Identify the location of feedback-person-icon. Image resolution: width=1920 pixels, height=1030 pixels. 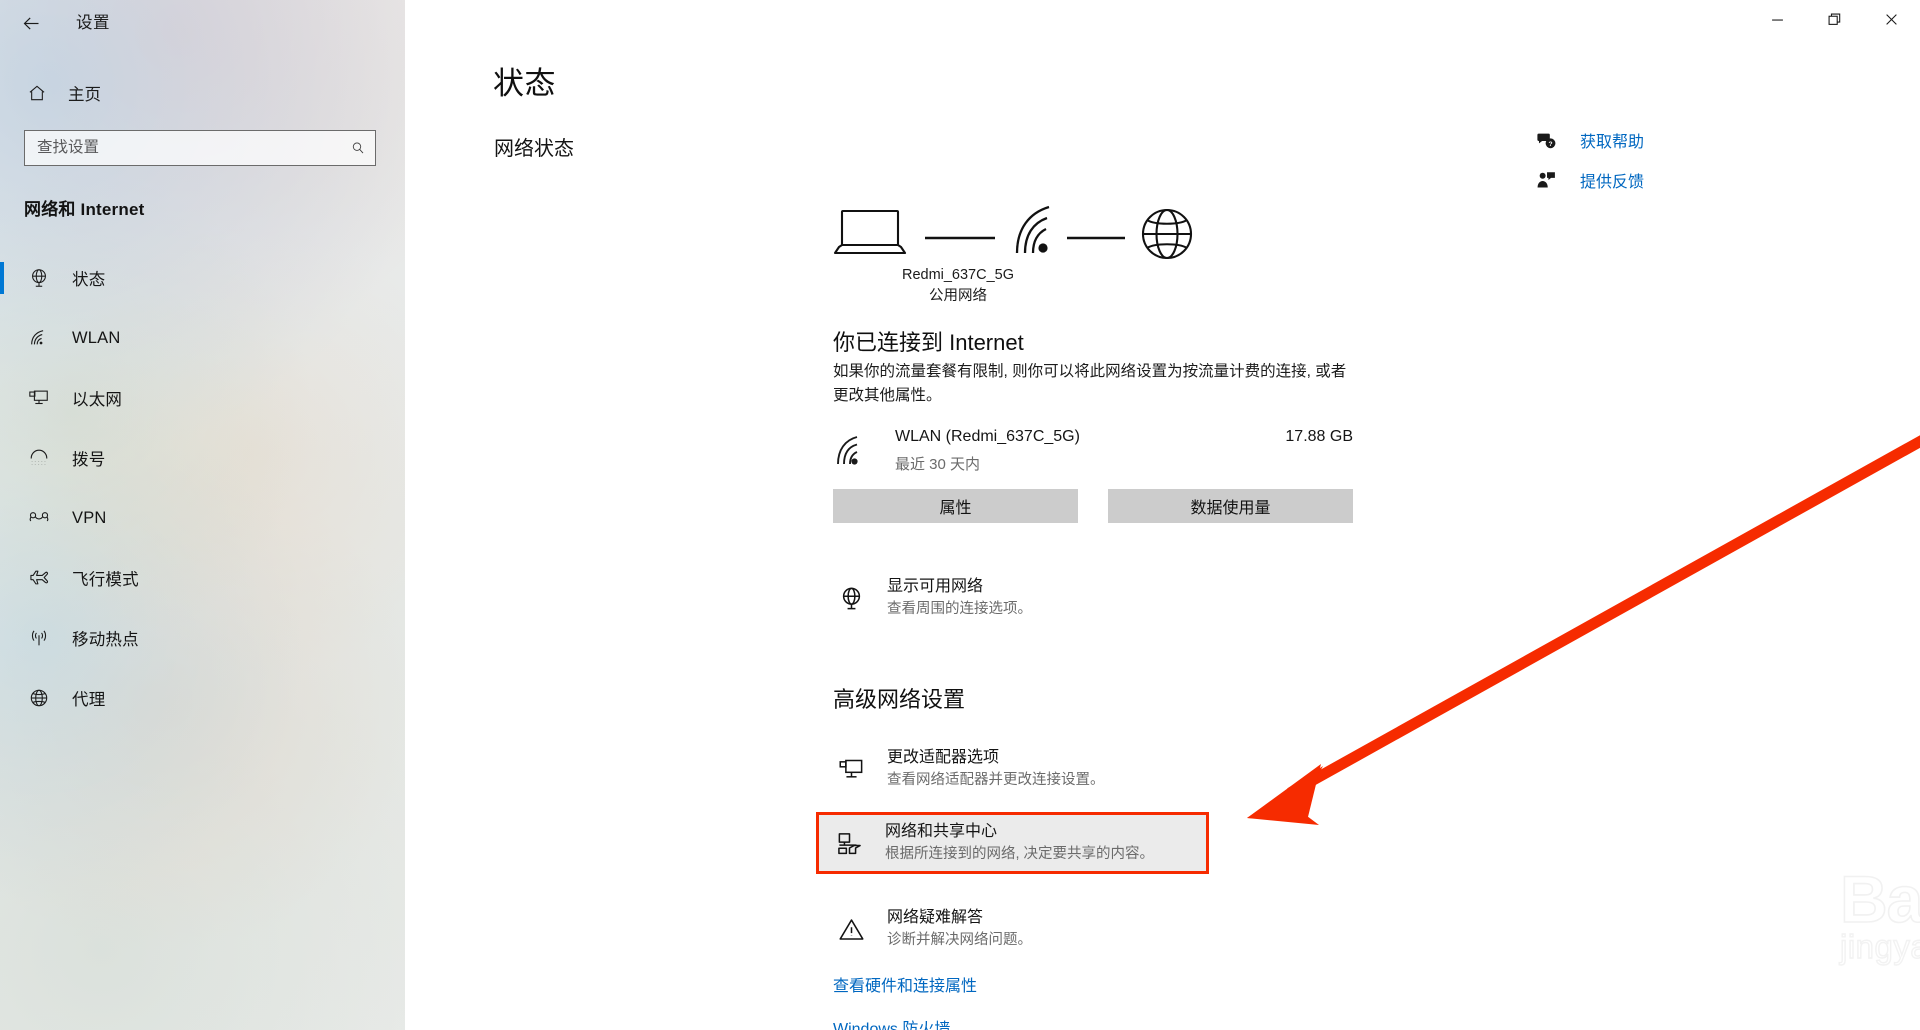
(1551, 180).